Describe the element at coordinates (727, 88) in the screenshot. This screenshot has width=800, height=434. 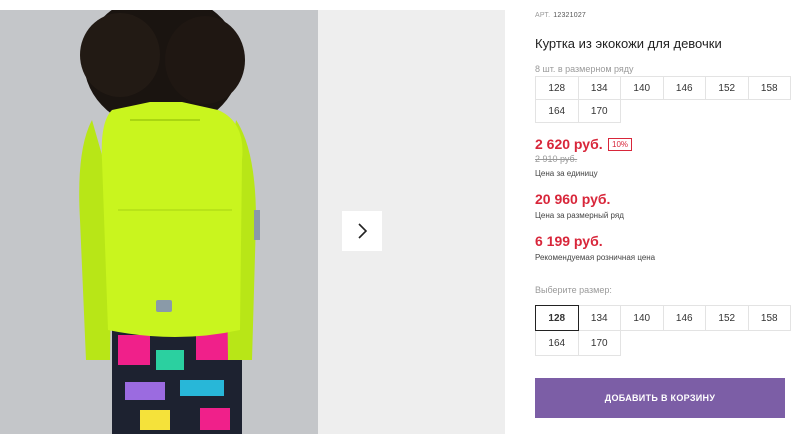
I see `size-row-cell: 152` at that location.